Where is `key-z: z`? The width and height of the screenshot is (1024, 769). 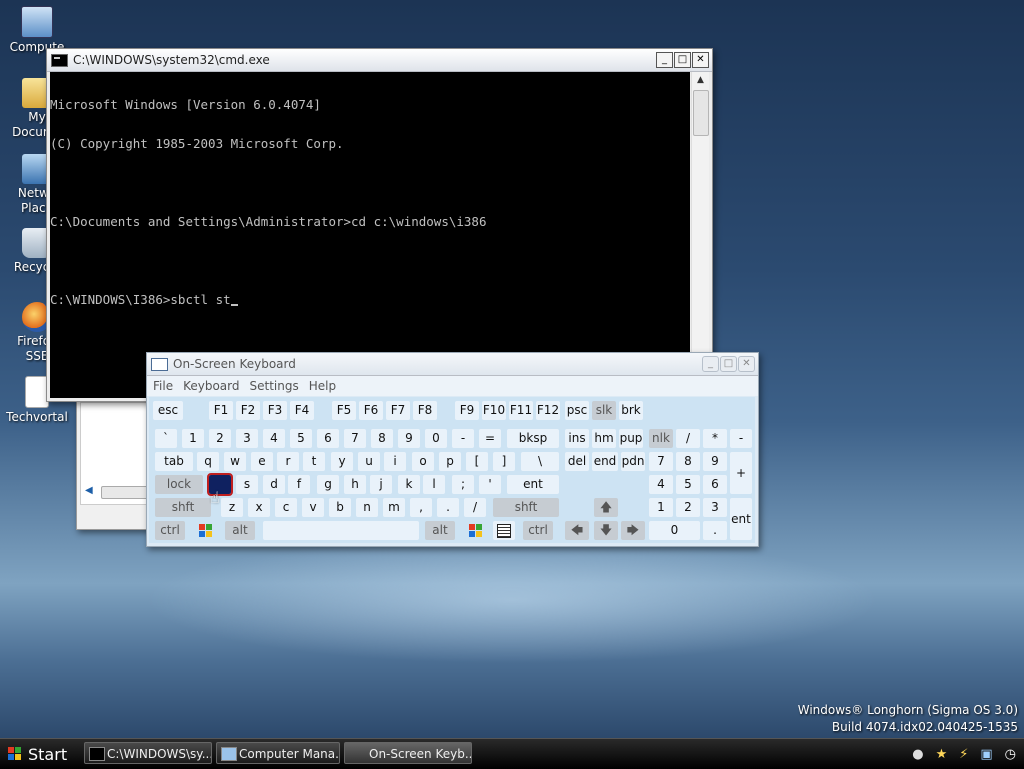 key-z: z is located at coordinates (232, 507).